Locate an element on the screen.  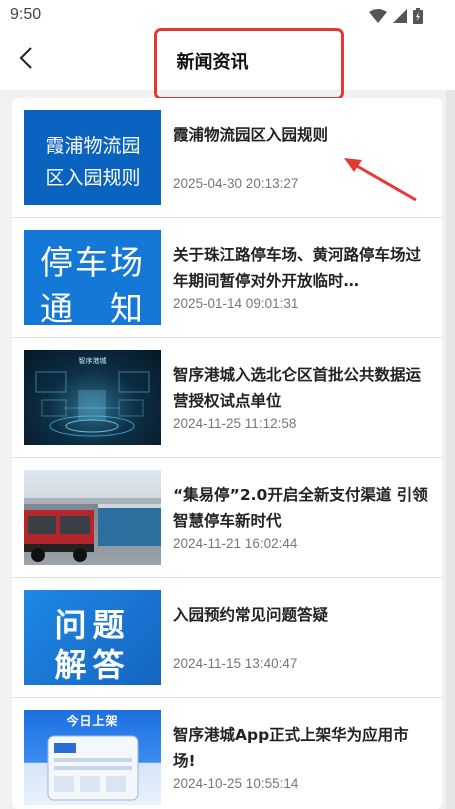
news-title: 智序港城App正式上架华为应用市场! is located at coordinates (291, 748).